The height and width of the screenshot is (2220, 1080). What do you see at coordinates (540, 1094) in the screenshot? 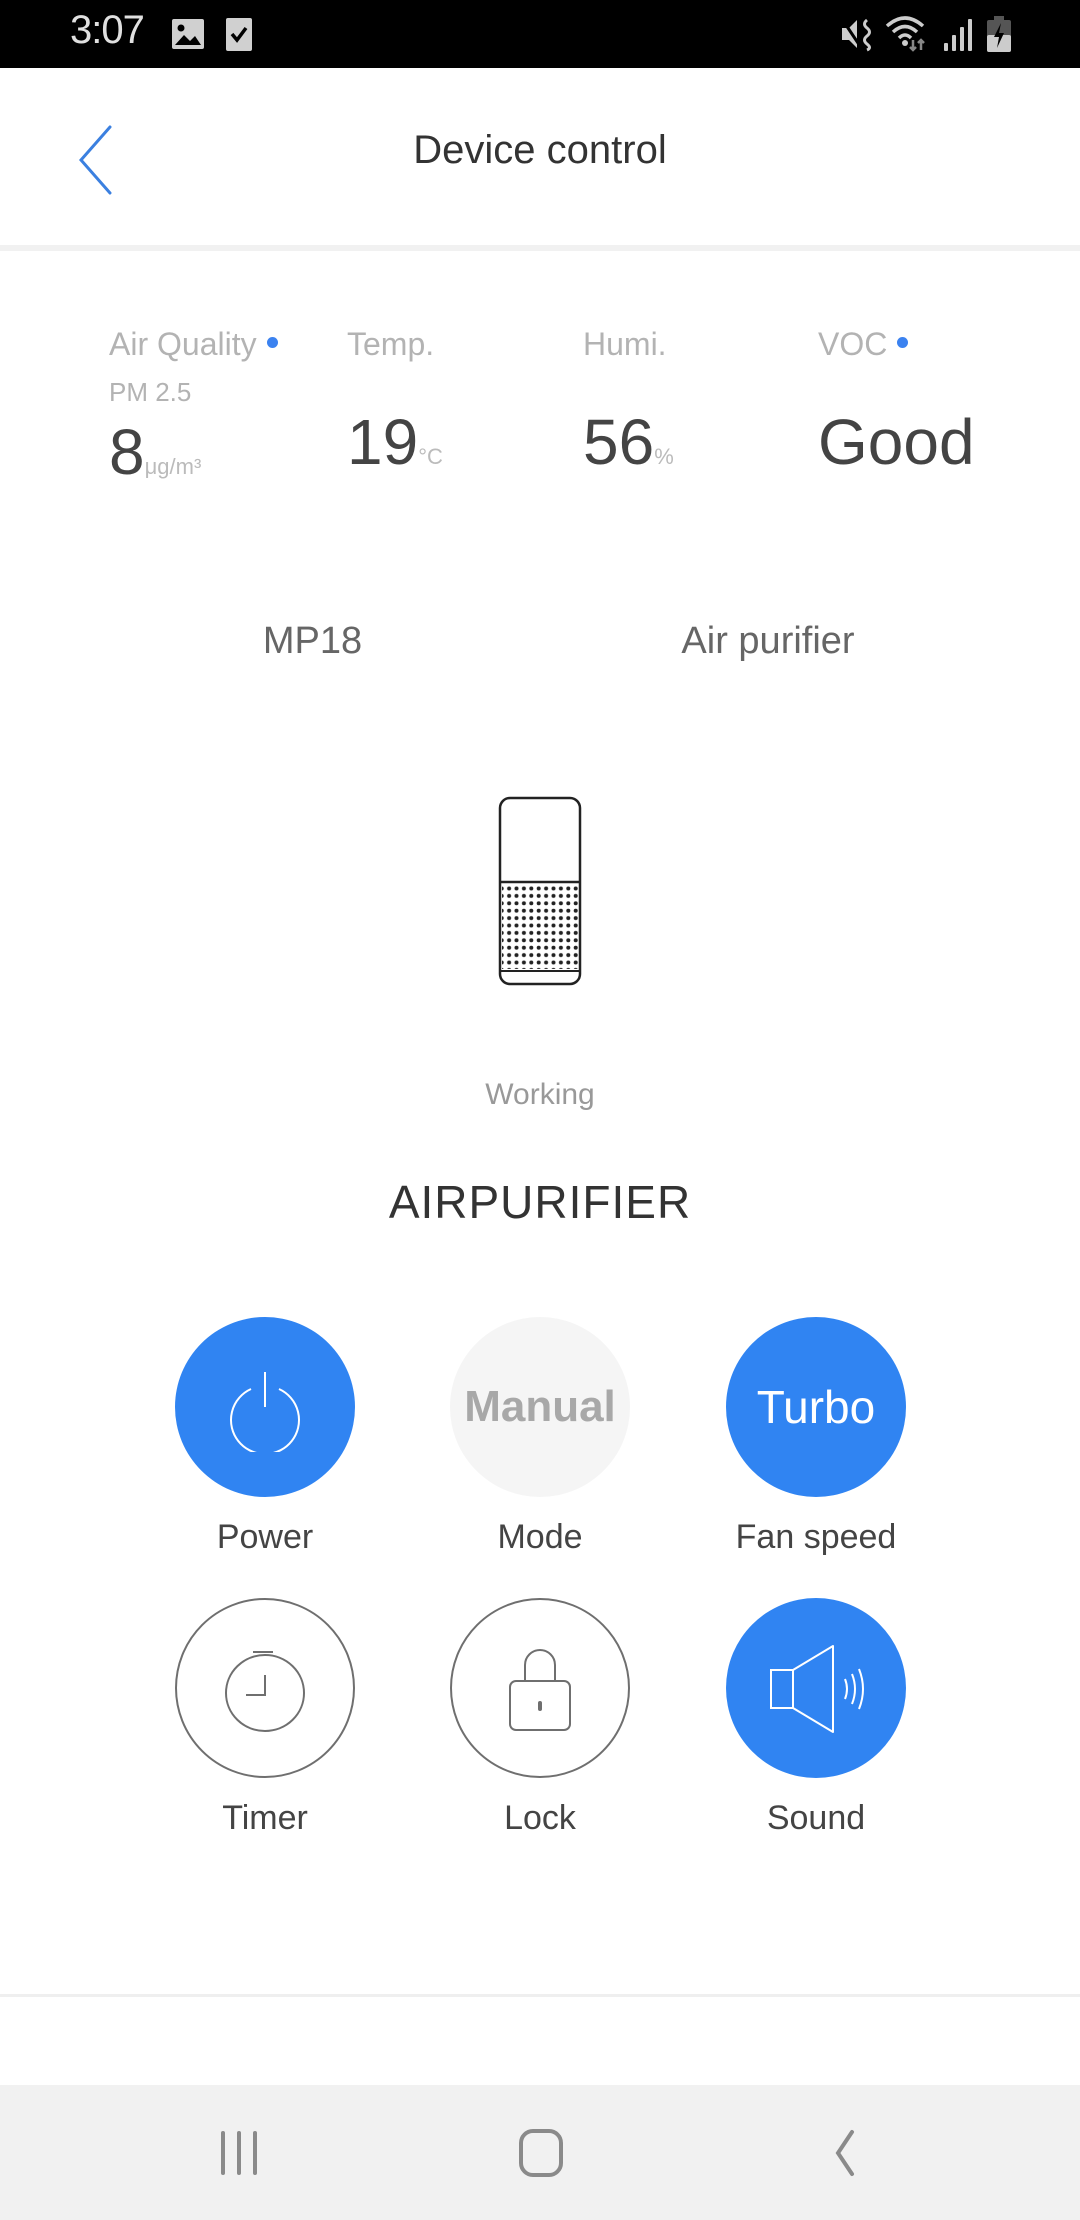
I see `device-status: Working` at bounding box center [540, 1094].